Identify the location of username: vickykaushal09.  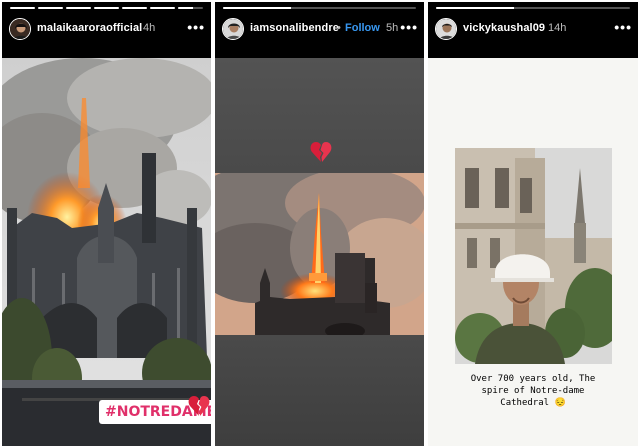
(504, 28).